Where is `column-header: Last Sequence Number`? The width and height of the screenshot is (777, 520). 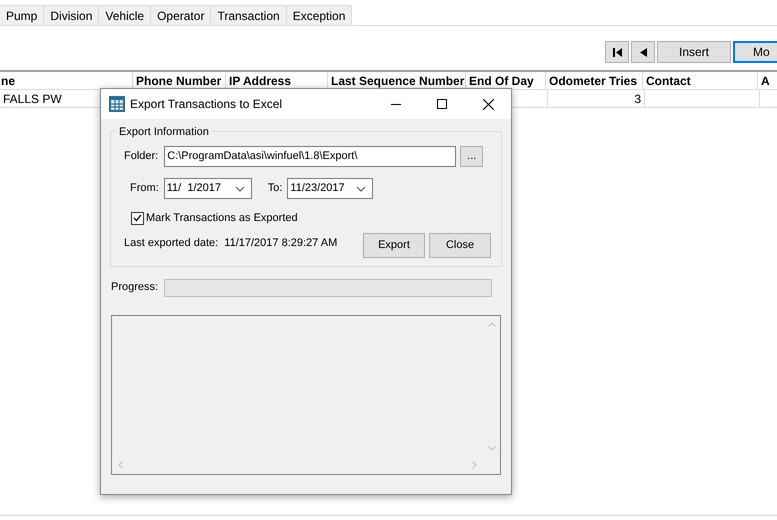
column-header: Last Sequence Number is located at coordinates (397, 81).